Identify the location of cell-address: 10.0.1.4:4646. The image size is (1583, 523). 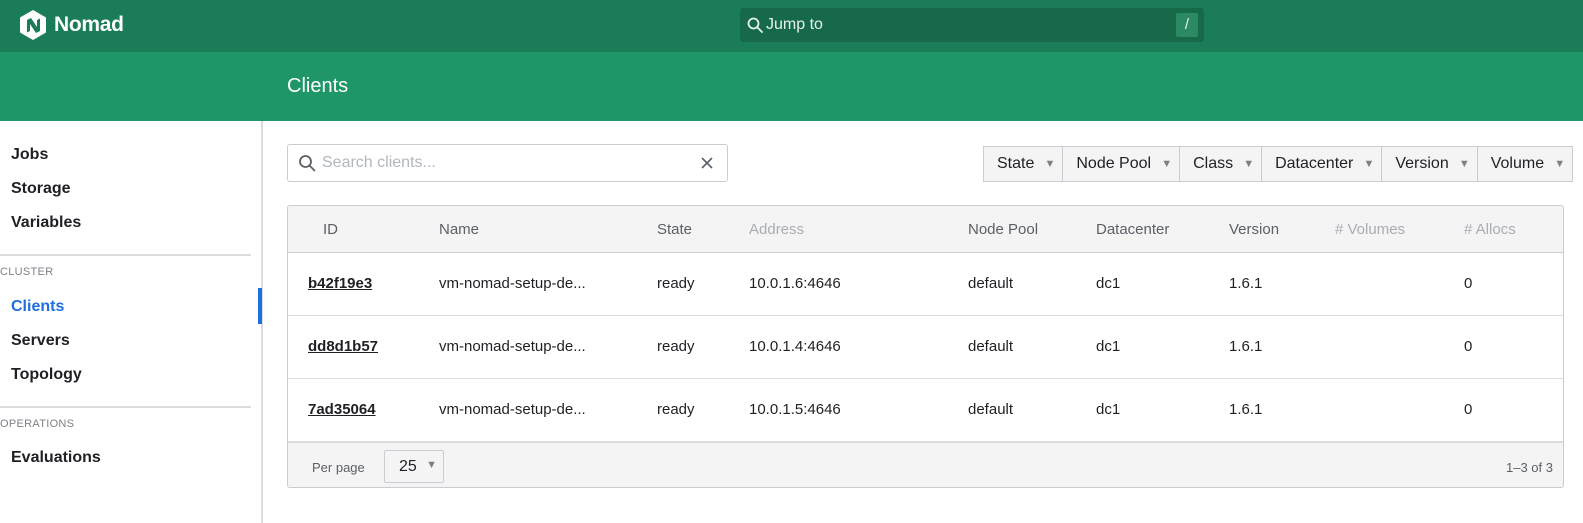
(795, 346).